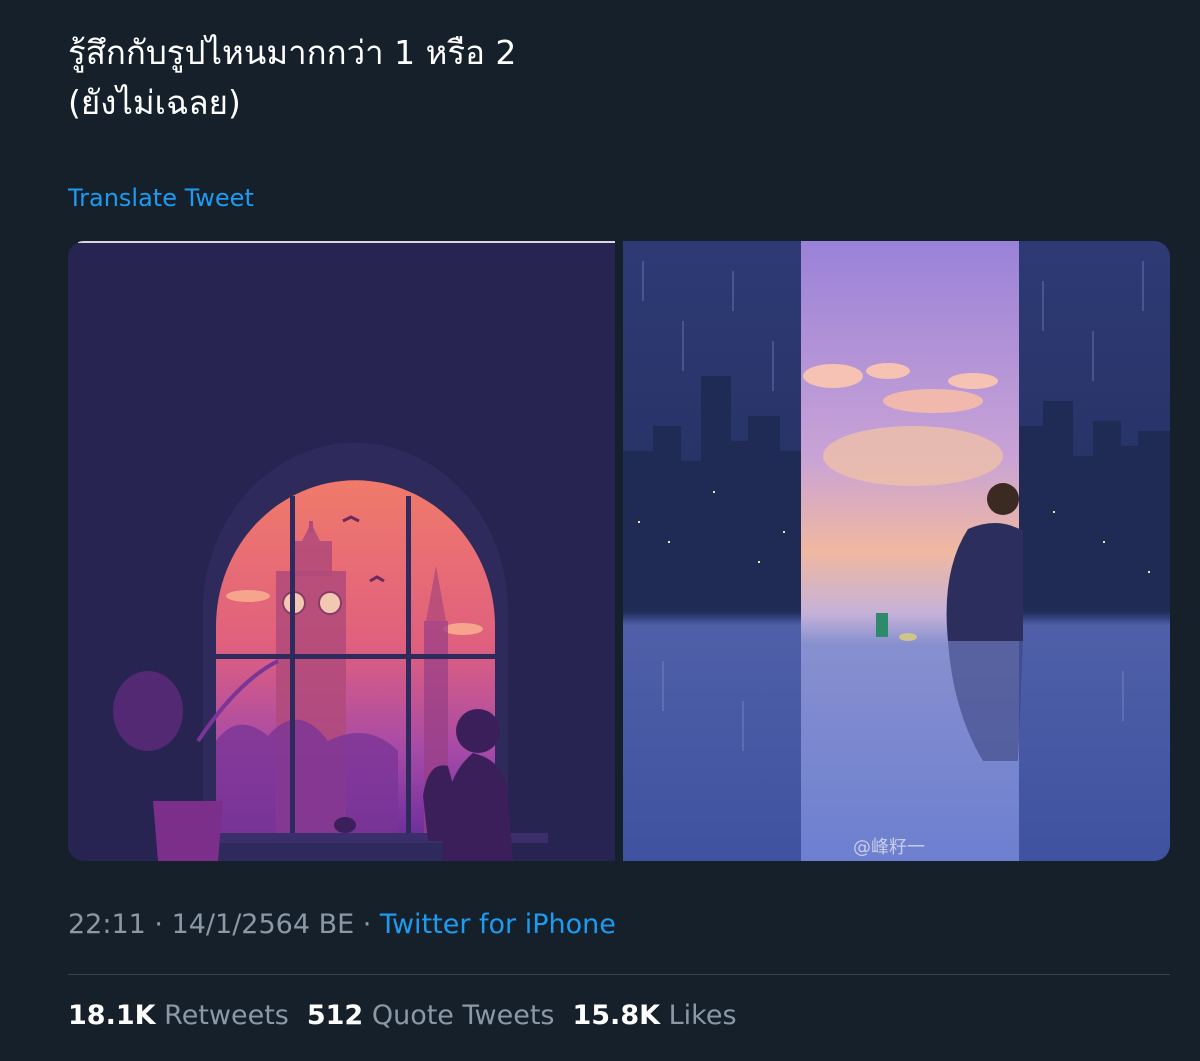 This screenshot has width=1200, height=1061. Describe the element at coordinates (619, 974) in the screenshot. I see `divider` at that location.